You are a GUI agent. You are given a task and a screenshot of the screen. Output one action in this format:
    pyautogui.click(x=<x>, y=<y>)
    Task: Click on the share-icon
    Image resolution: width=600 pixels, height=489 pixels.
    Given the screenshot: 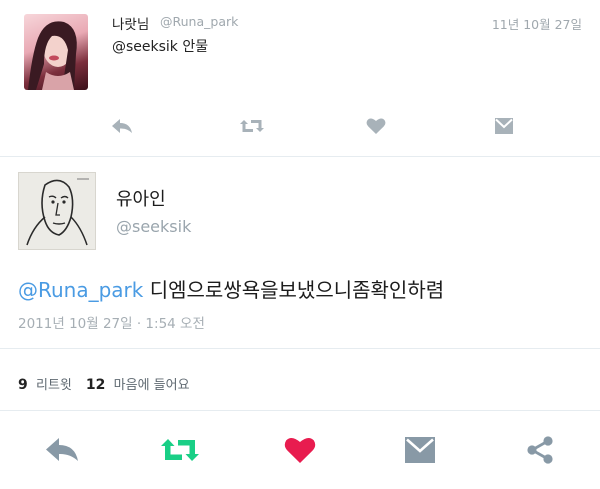 What is the action you would take?
    pyautogui.click(x=540, y=450)
    